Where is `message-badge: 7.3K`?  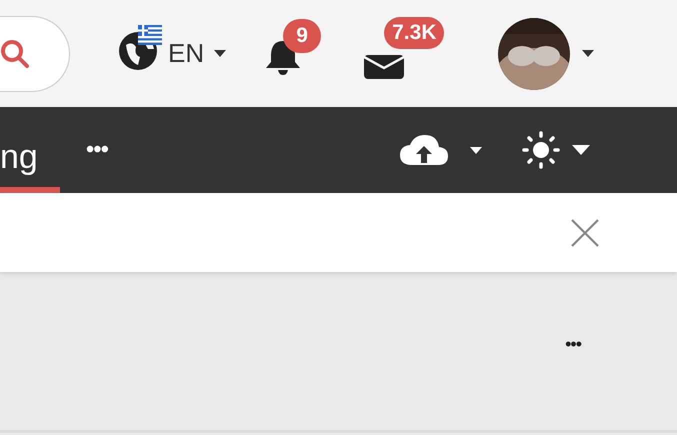
message-badge: 7.3K is located at coordinates (414, 32).